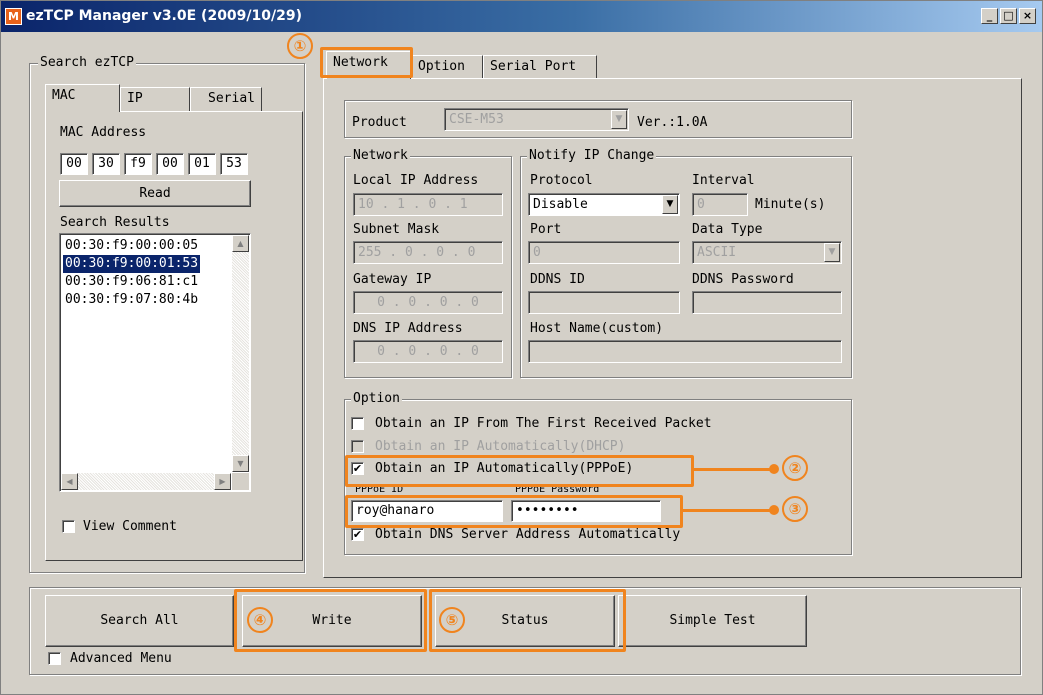 Image resolution: width=1043 pixels, height=695 pixels. What do you see at coordinates (604, 204) in the screenshot?
I see `protocol-select: Disable ▼` at bounding box center [604, 204].